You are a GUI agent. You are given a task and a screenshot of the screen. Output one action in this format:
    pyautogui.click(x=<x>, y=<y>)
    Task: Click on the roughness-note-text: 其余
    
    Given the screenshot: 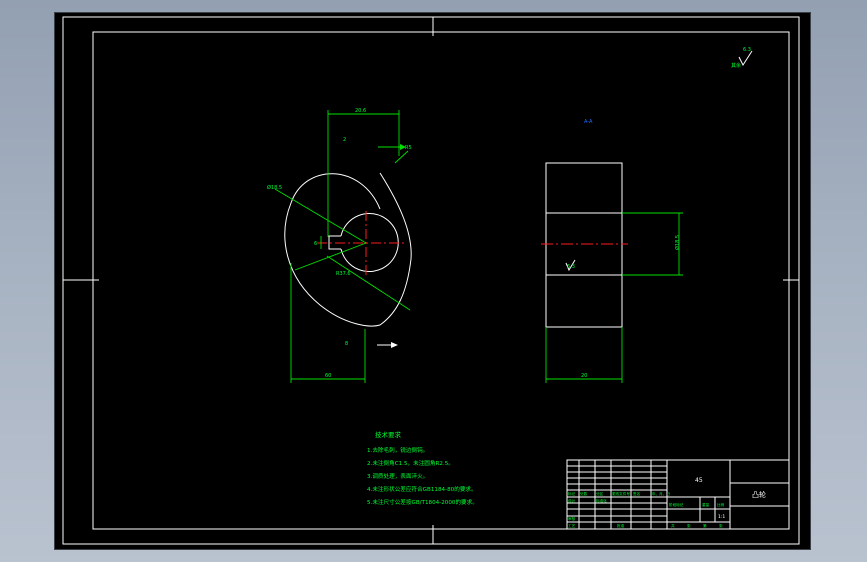 What is the action you would take?
    pyautogui.click(x=736, y=65)
    